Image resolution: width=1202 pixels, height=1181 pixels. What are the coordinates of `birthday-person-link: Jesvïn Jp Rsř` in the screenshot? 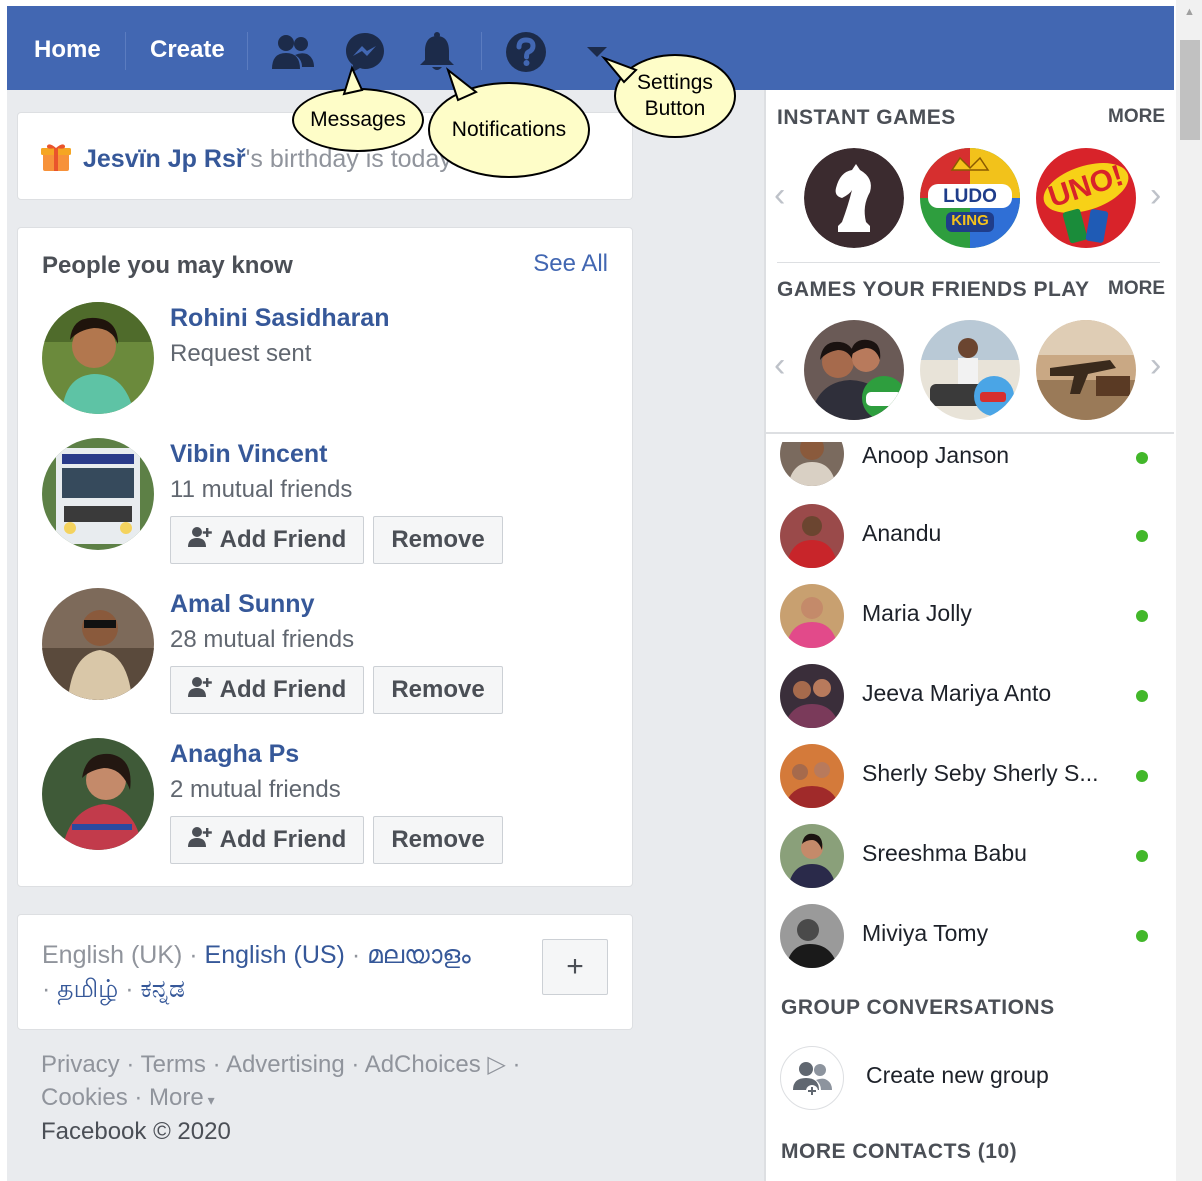 It's located at (164, 159).